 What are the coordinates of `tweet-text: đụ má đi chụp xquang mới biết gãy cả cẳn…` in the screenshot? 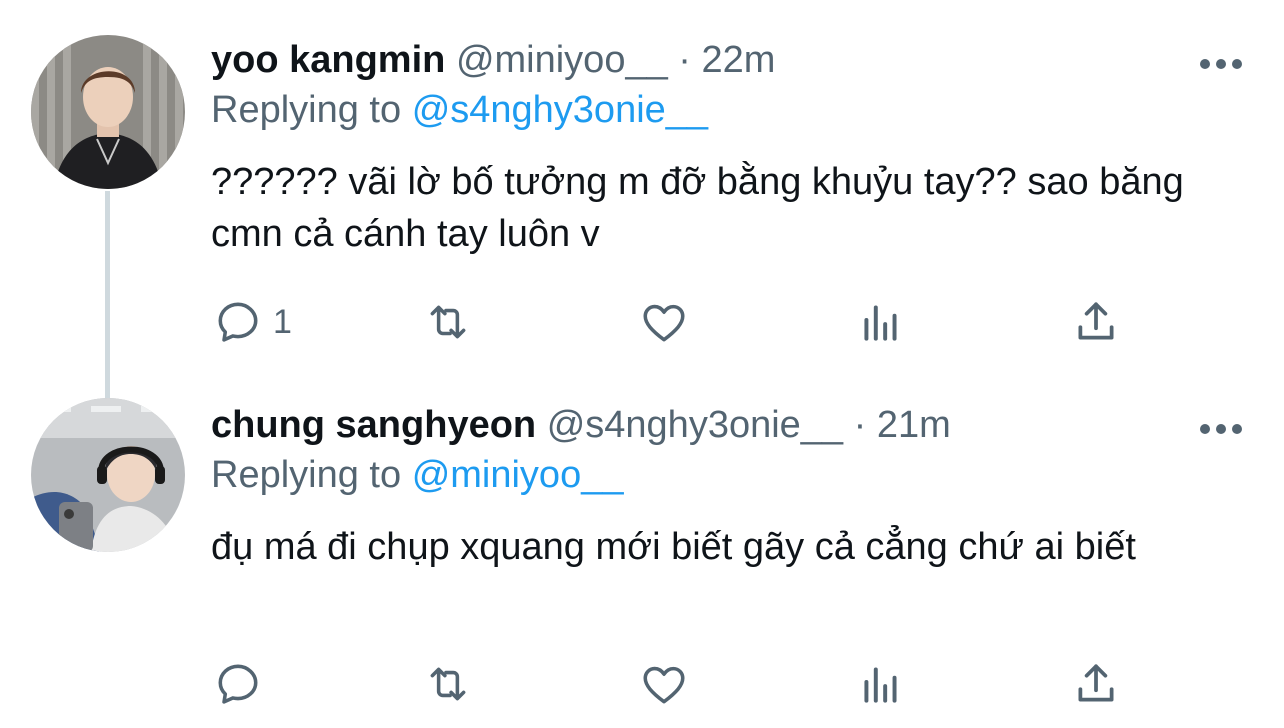 It's located at (673, 547).